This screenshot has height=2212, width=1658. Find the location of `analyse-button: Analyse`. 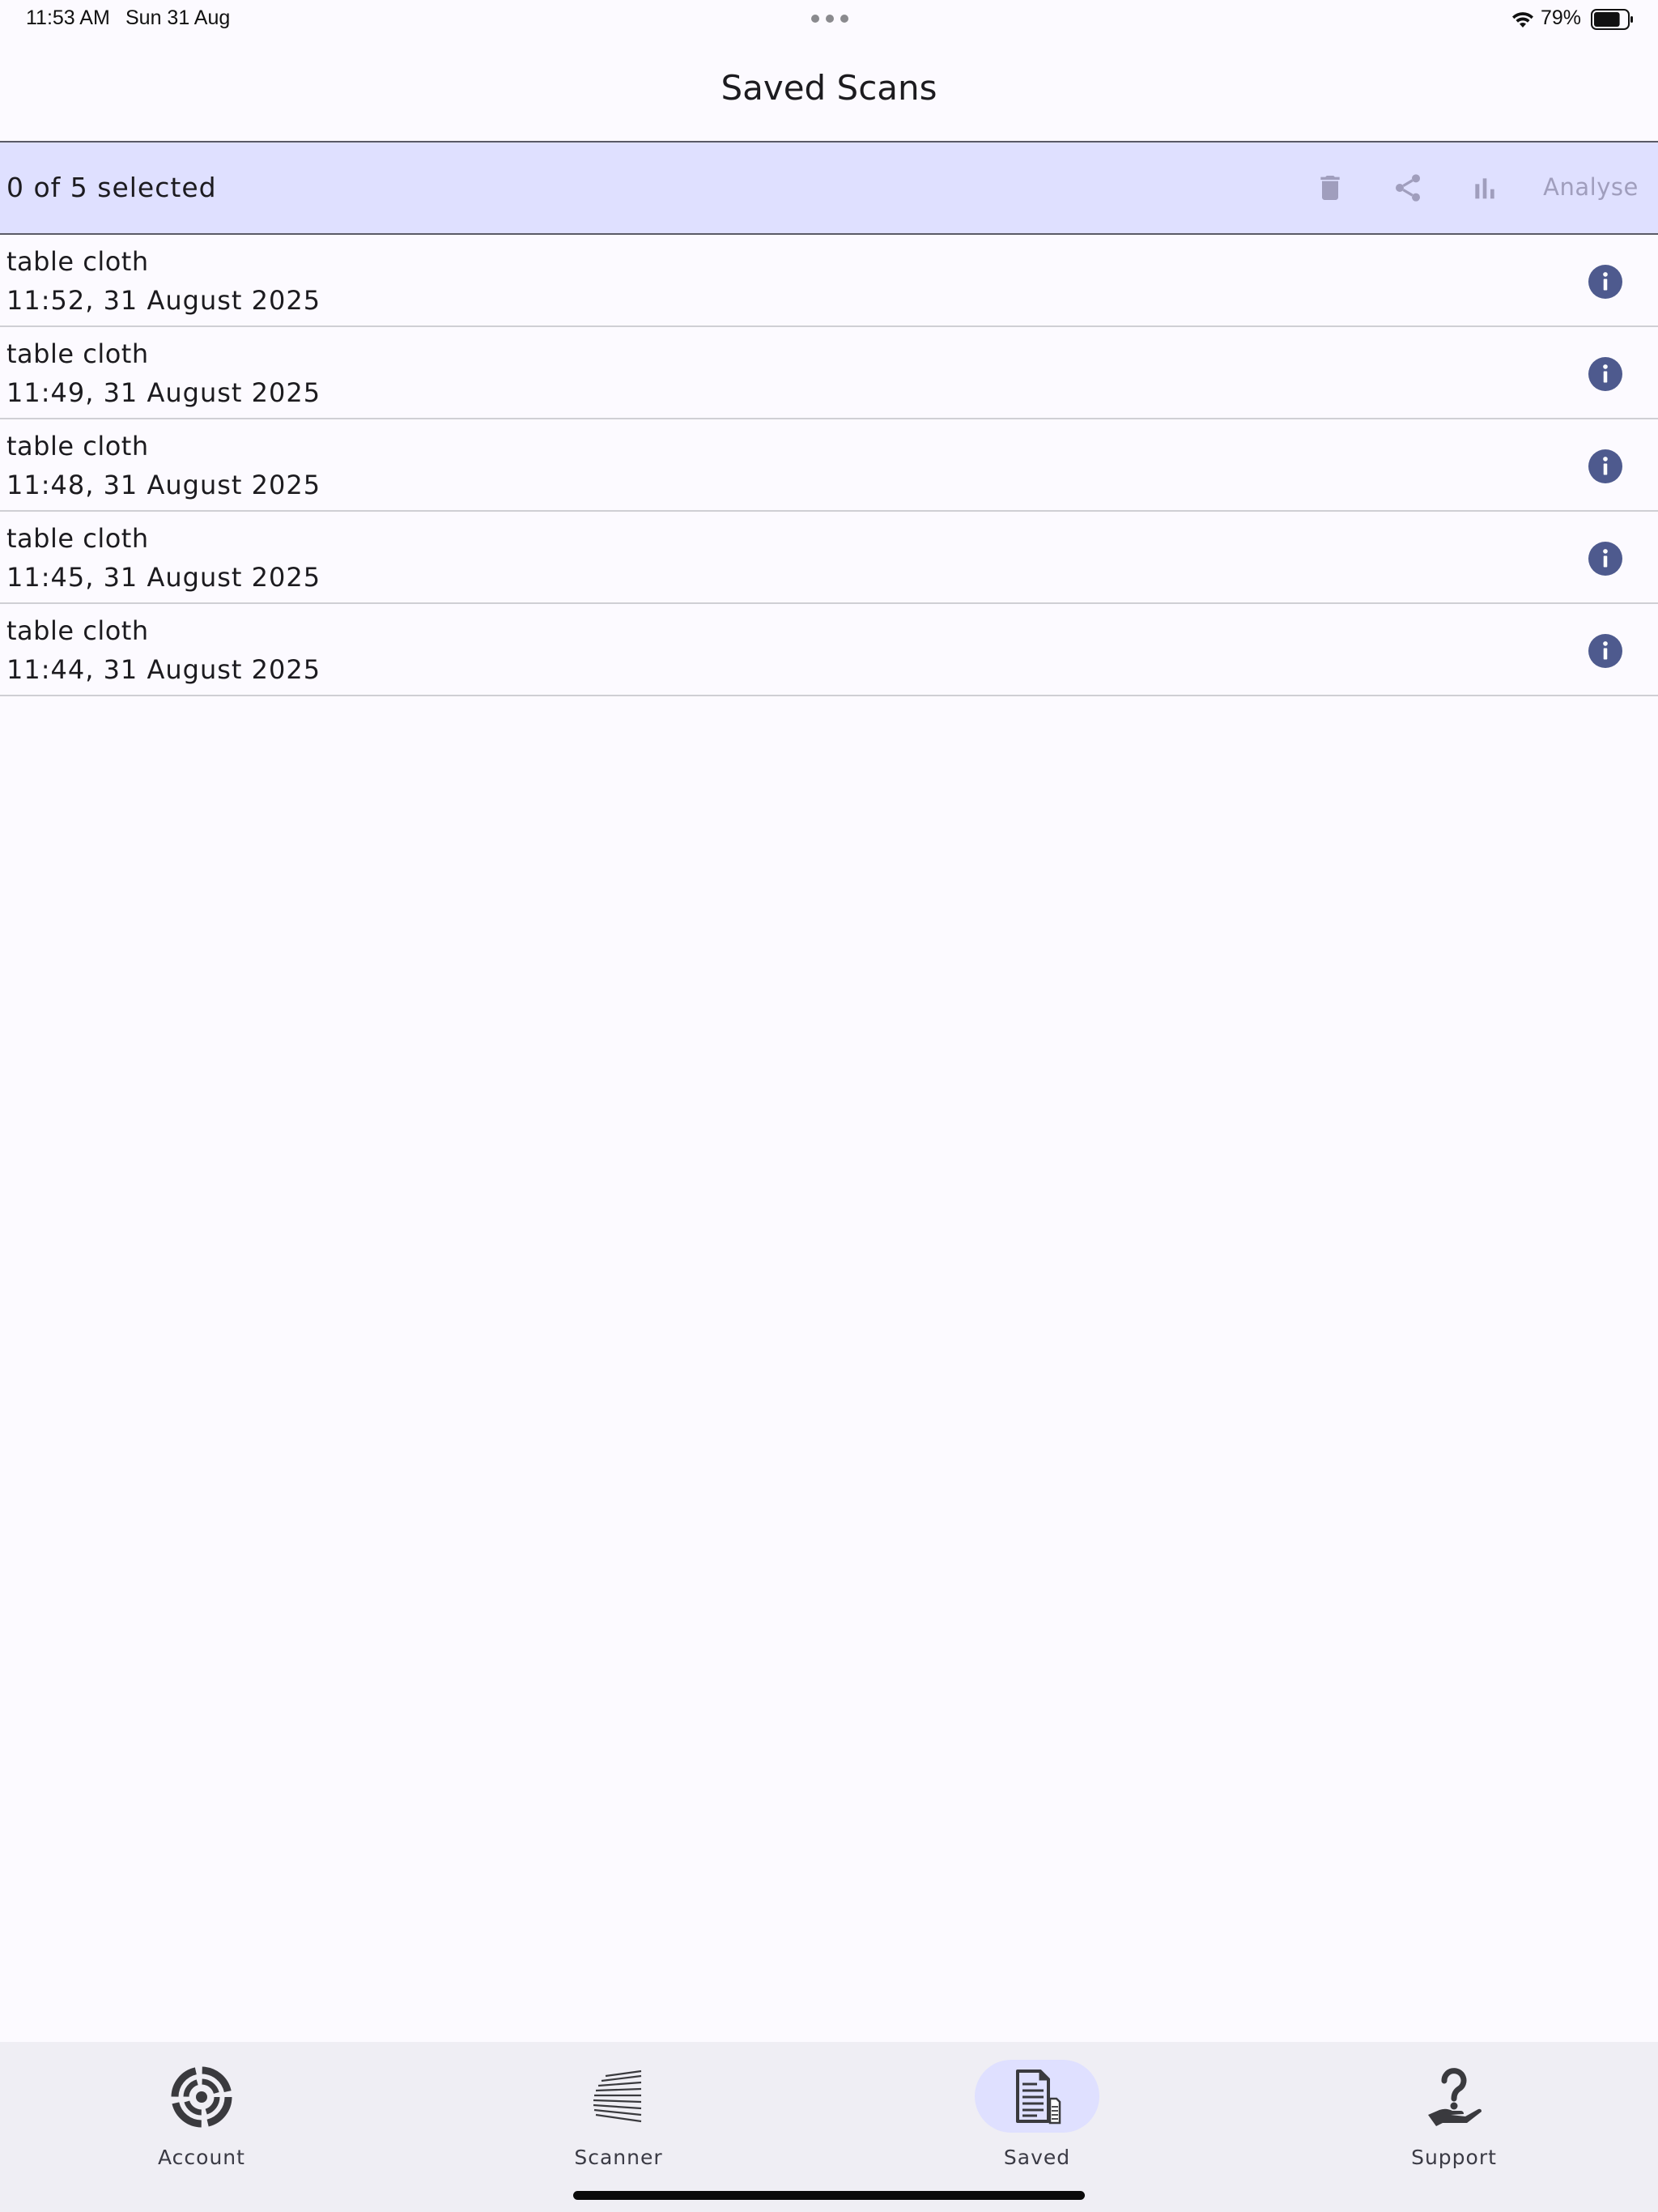

analyse-button: Analyse is located at coordinates (1590, 189).